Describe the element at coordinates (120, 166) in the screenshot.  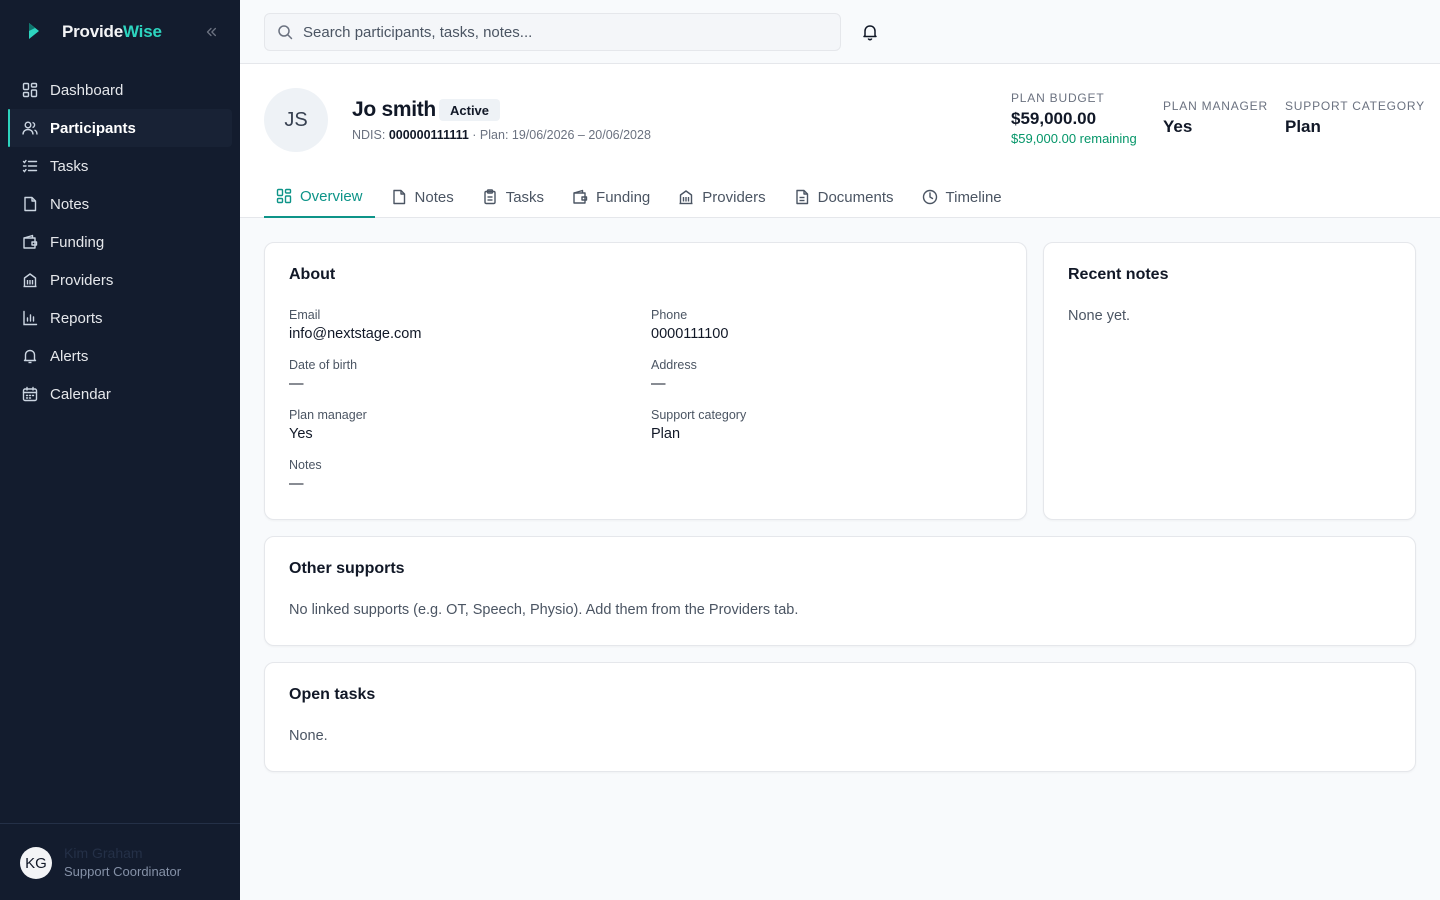
I see `sidebar-item-tasks: Tasks` at that location.